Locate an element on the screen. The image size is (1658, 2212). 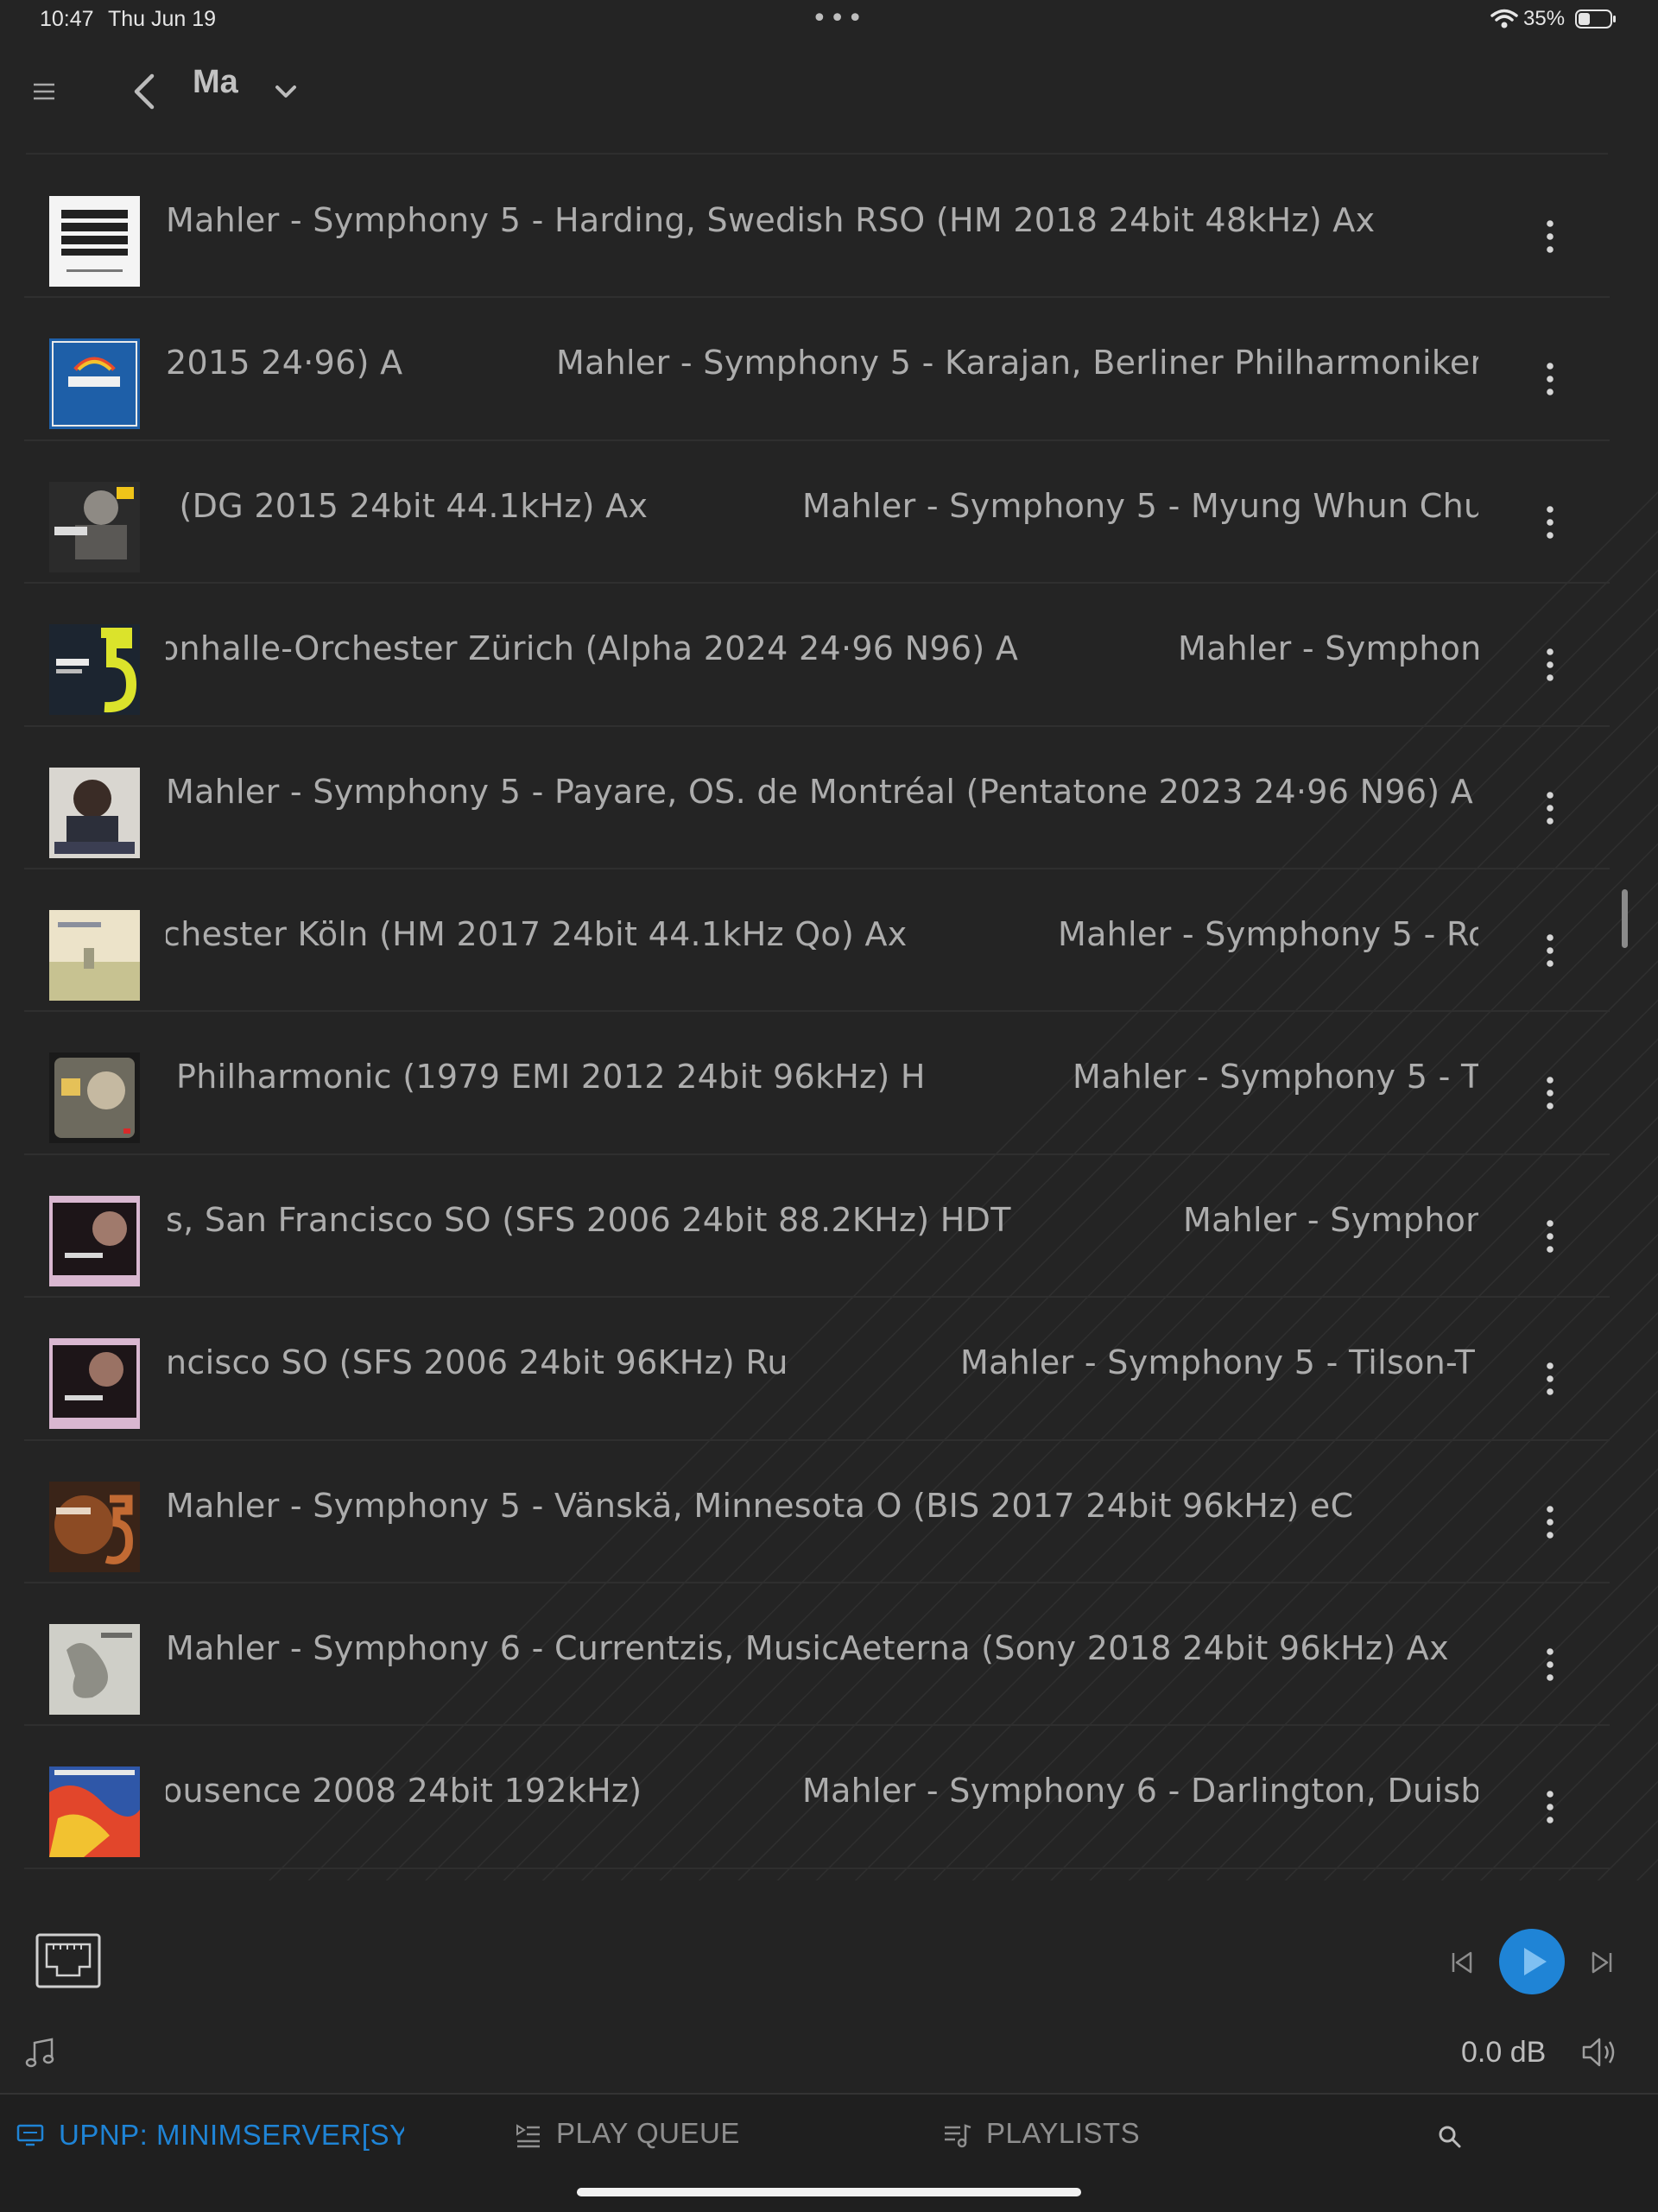
tab-play-queue: PLAY QUEUE is located at coordinates (627, 2133).